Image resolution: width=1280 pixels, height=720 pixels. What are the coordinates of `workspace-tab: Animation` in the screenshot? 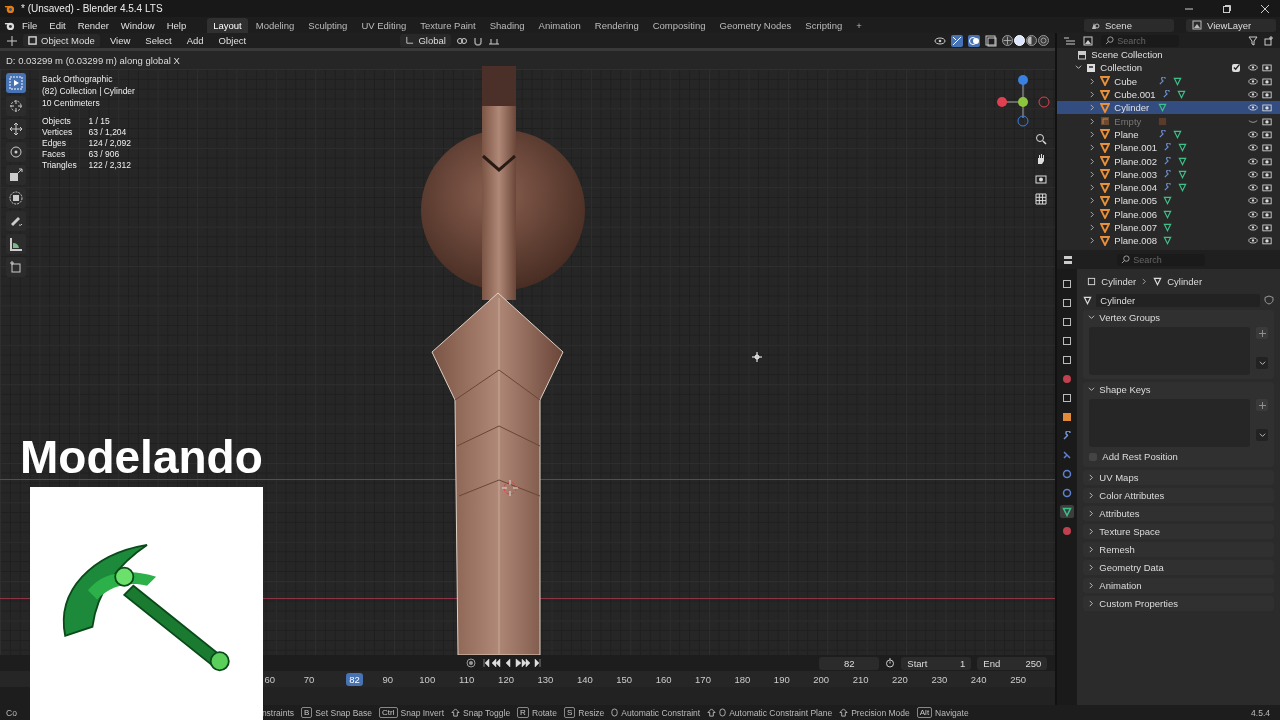 It's located at (559, 25).